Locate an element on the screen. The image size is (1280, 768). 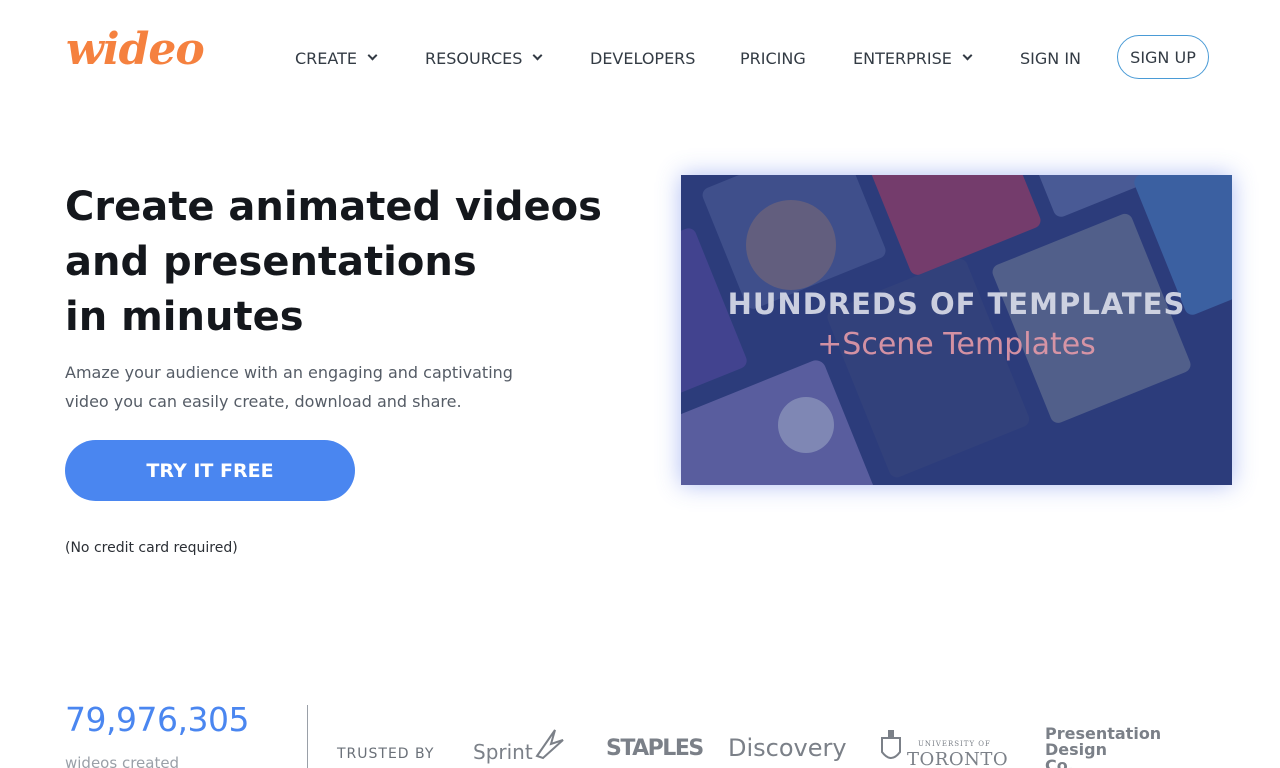
nav-sign-in-label: SIGN IN is located at coordinates (1051, 58).